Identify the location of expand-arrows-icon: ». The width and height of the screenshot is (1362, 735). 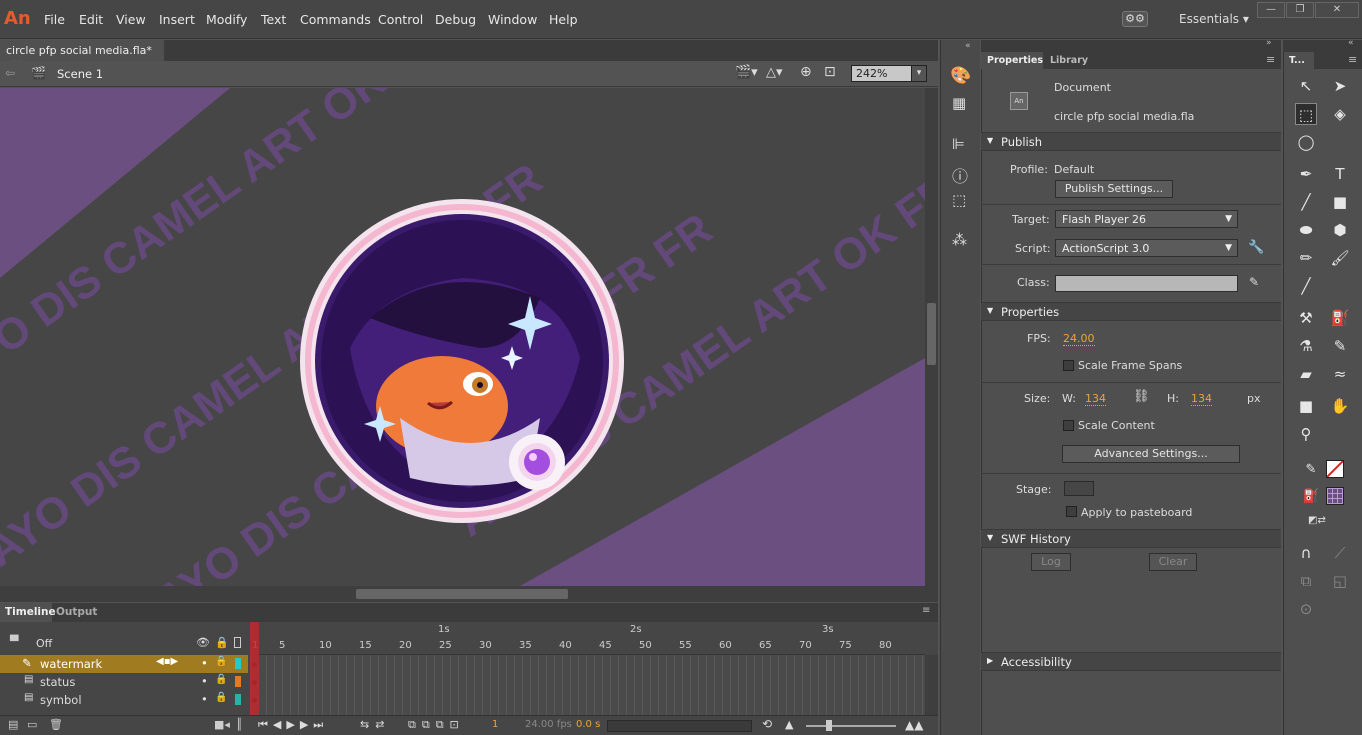
(1269, 43).